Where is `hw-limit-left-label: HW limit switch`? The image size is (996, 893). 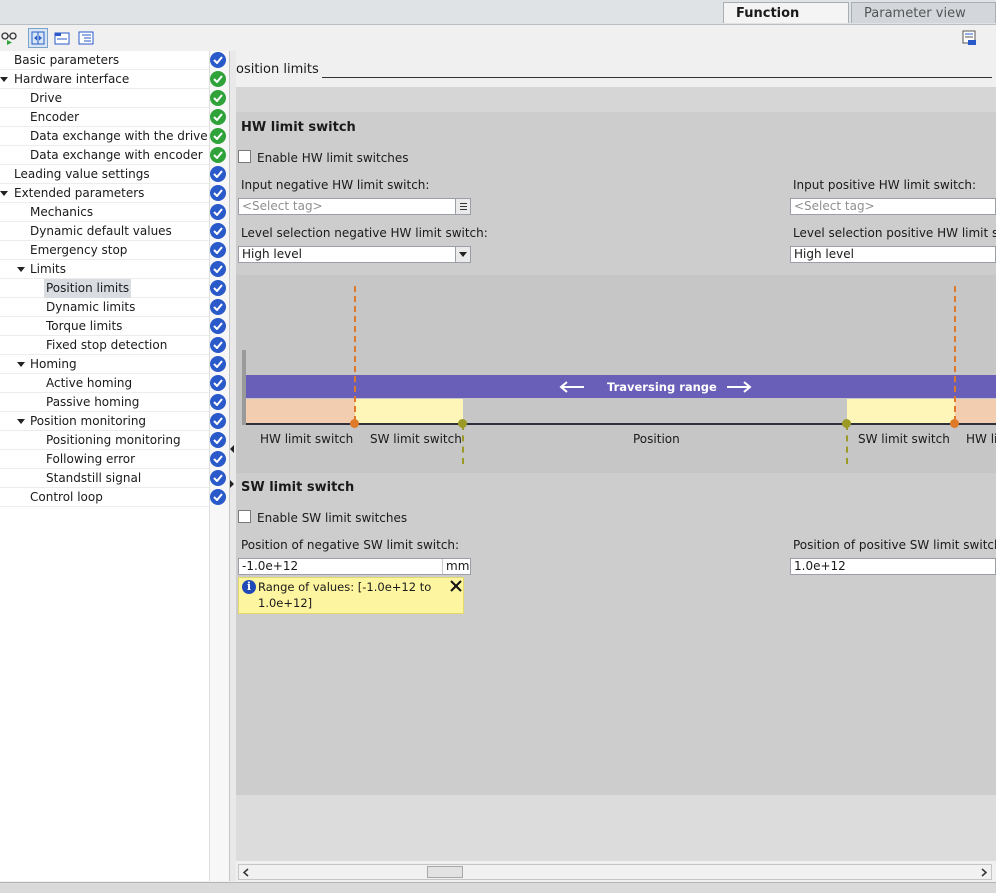 hw-limit-left-label: HW limit switch is located at coordinates (307, 439).